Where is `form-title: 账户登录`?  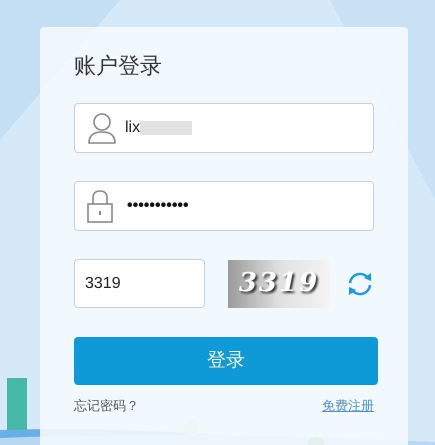
form-title: 账户登录 is located at coordinates (118, 66).